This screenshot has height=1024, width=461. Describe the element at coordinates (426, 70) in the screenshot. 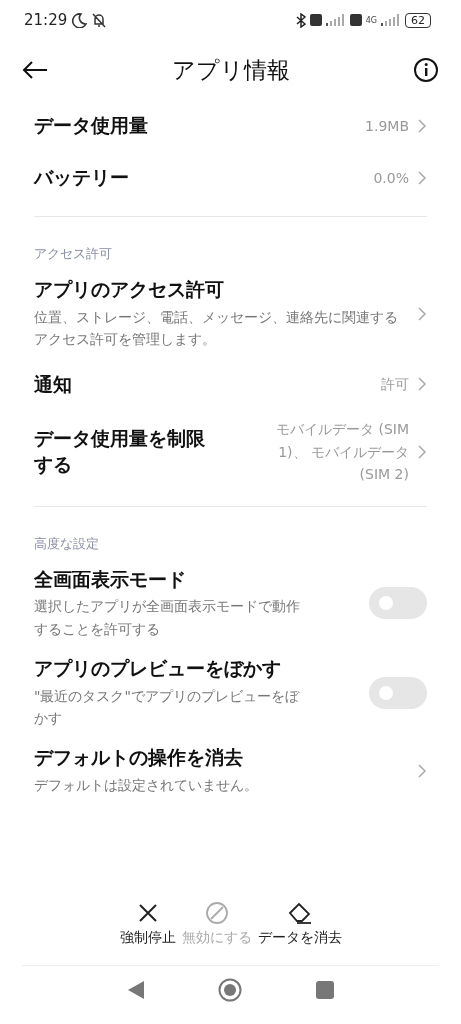

I see `info-icon` at that location.